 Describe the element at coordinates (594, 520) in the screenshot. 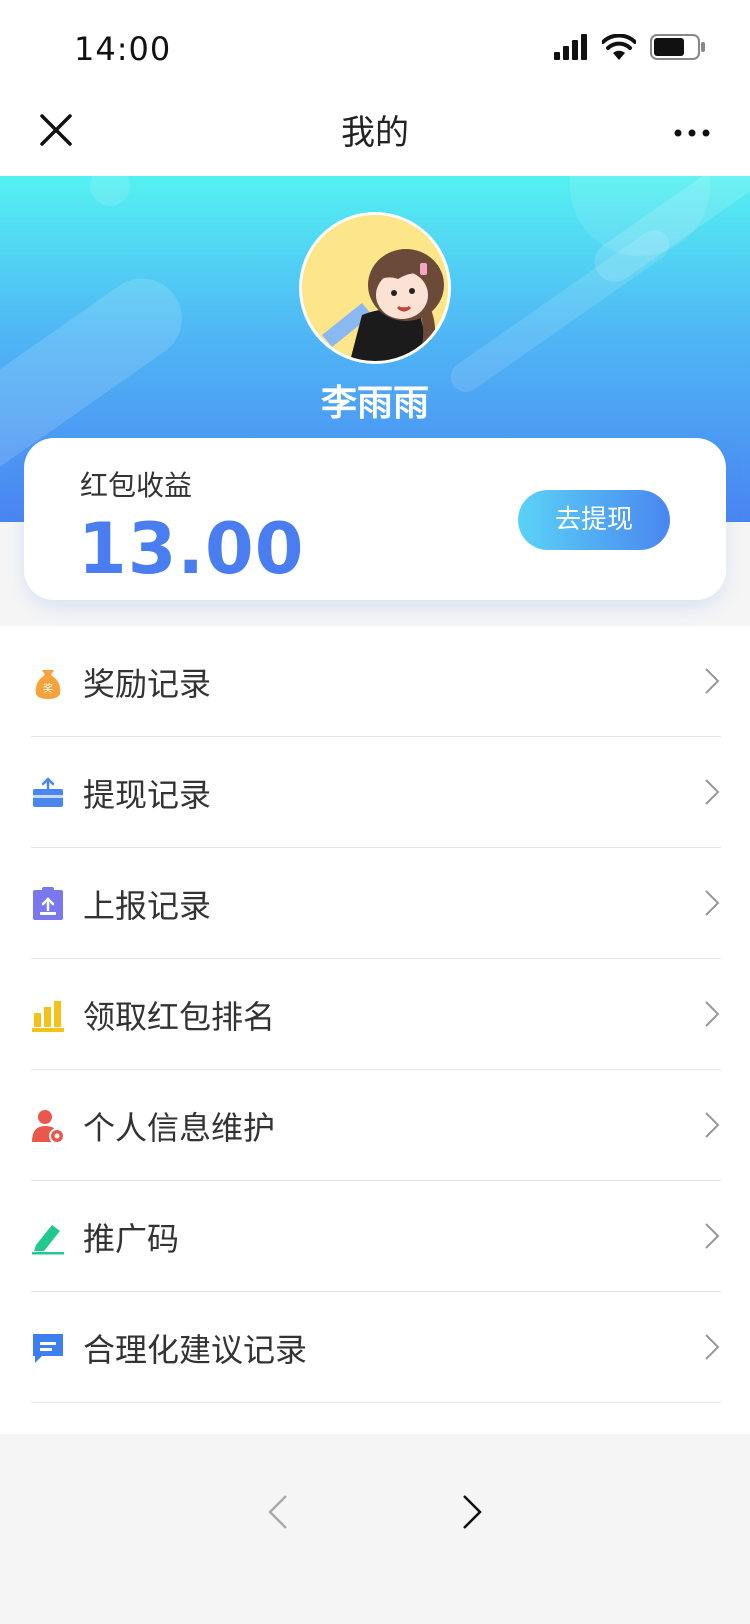

I see `withdraw-button: 去提现` at that location.